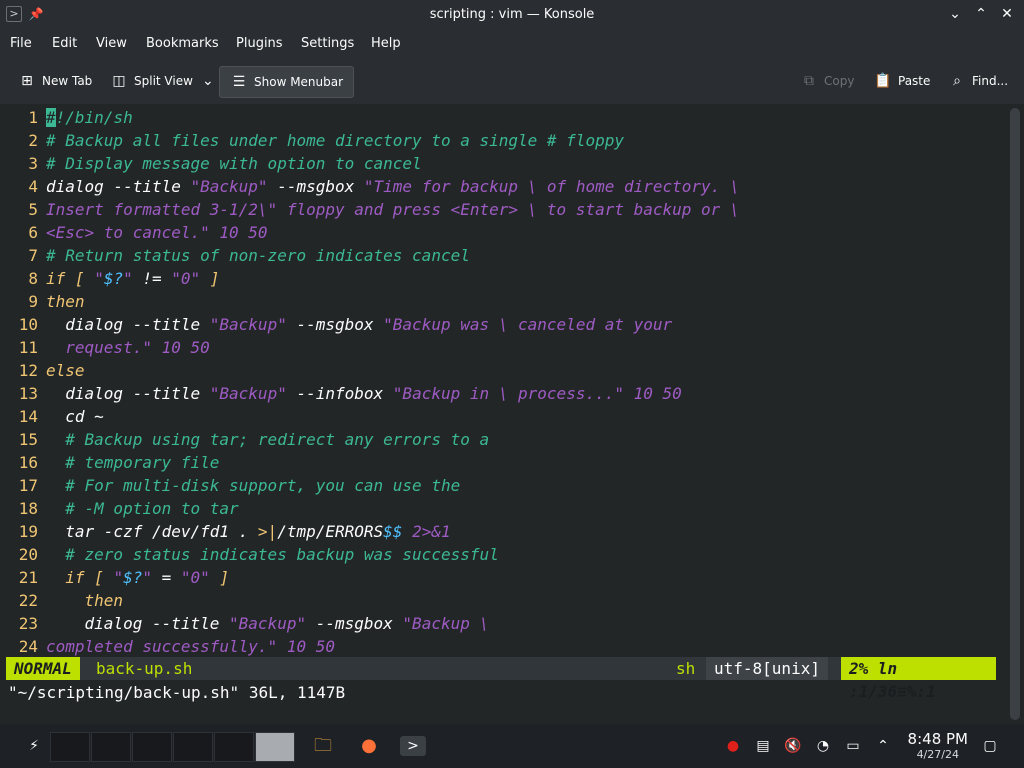  Describe the element at coordinates (733, 746) in the screenshot. I see `mega-icon: ●` at that location.